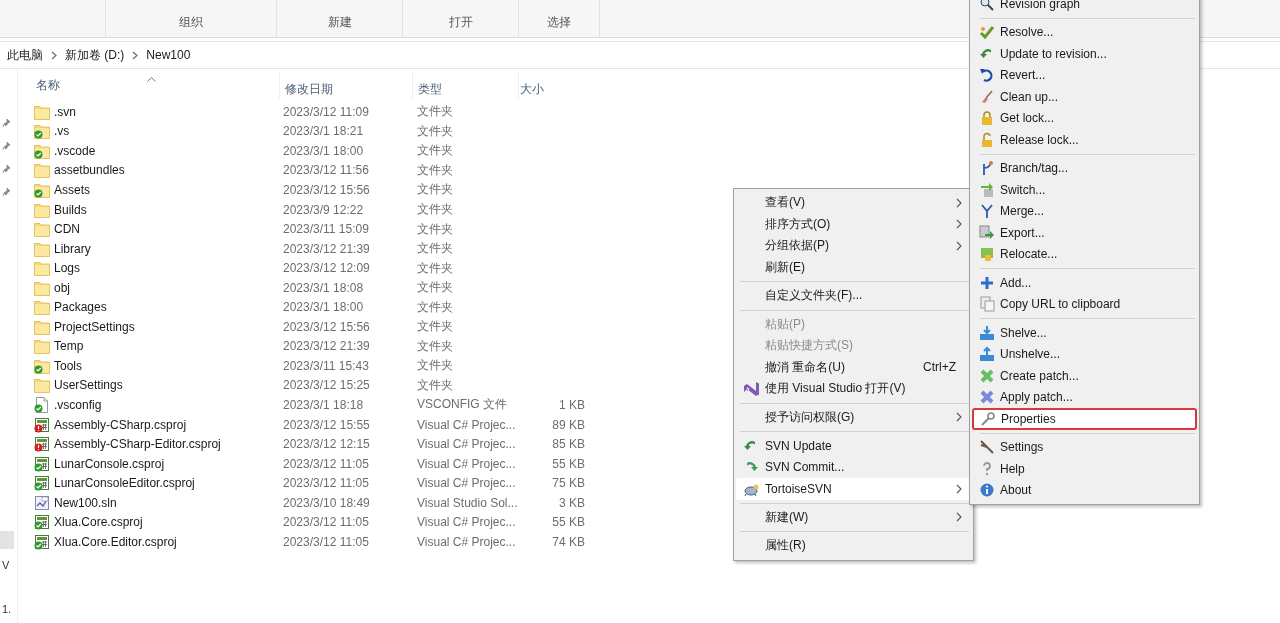 Image resolution: width=1280 pixels, height=623 pixels. I want to click on file-name: Assembly-CSharp.csproj, so click(120, 424).